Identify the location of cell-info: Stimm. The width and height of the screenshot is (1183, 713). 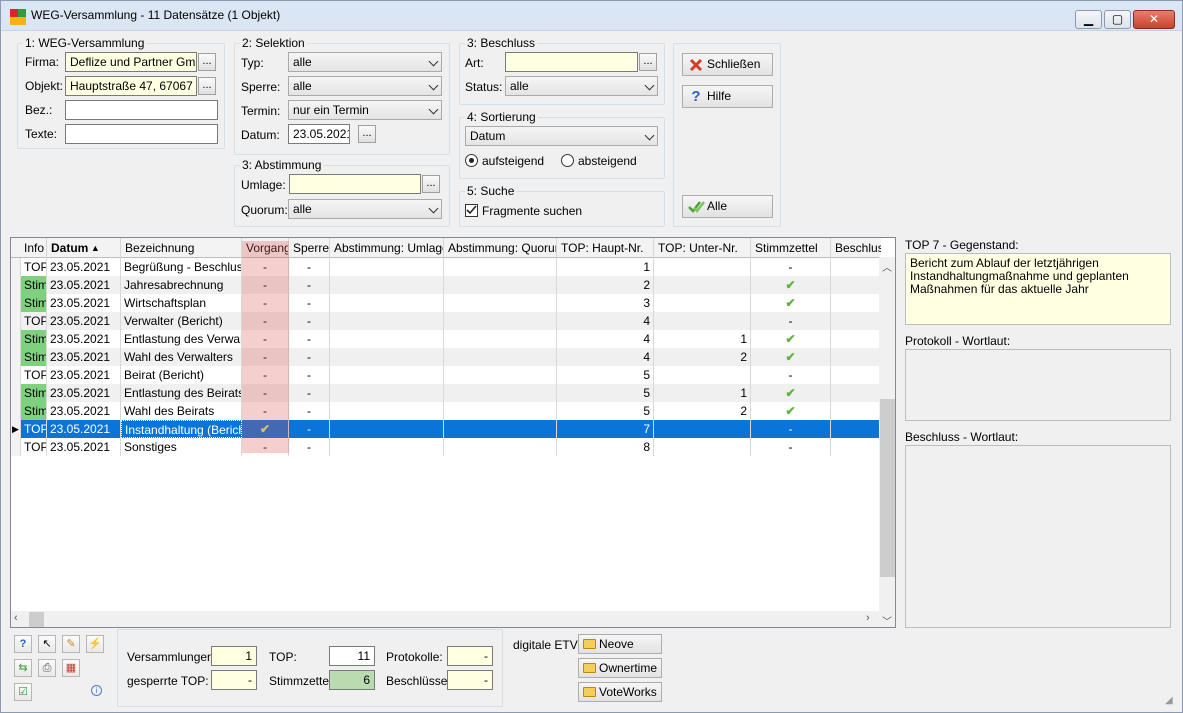
(34, 411).